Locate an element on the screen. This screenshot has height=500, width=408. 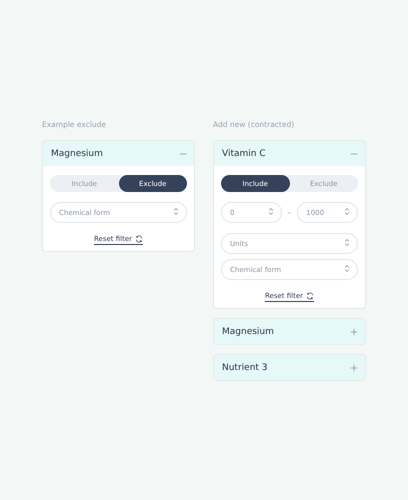
filter-title: Nutrient 3 is located at coordinates (245, 367).